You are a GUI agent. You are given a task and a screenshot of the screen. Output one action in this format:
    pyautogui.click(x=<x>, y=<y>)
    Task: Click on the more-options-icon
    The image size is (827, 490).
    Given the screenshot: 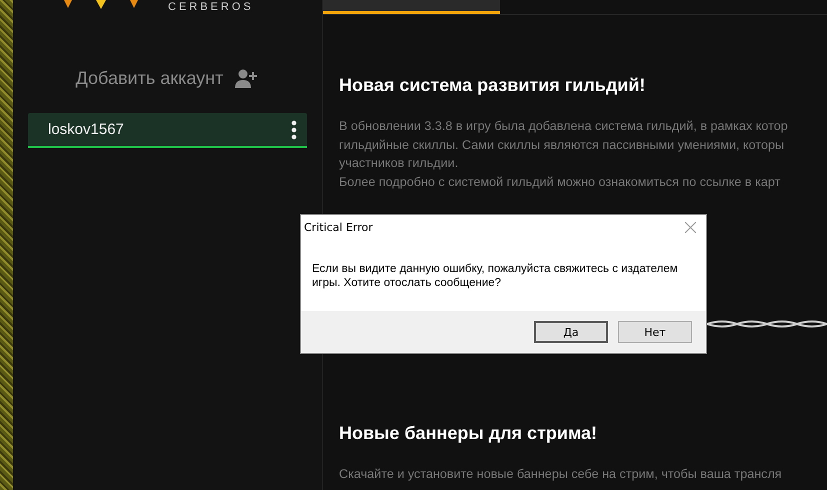 What is the action you would take?
    pyautogui.click(x=294, y=130)
    